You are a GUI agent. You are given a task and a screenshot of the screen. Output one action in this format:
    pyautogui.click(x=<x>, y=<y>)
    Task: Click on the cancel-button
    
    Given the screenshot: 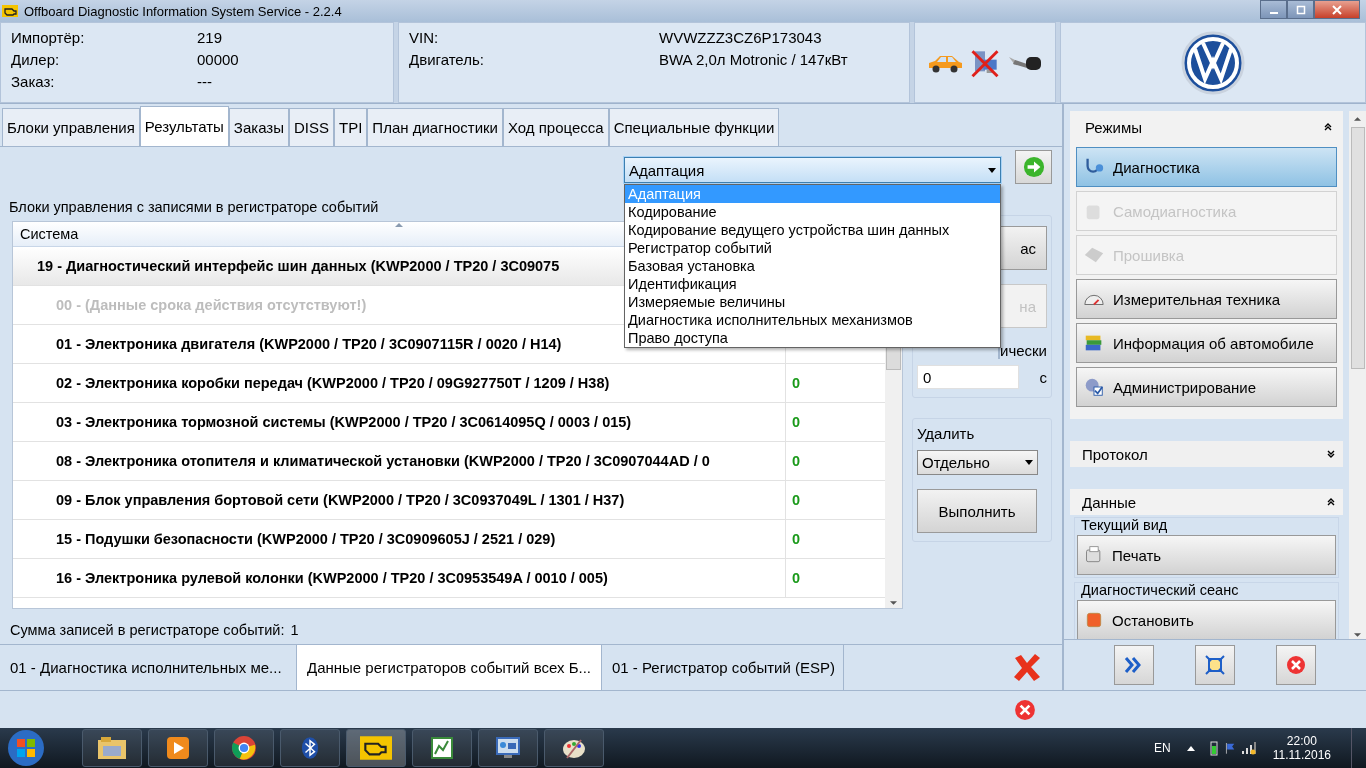 What is the action you would take?
    pyautogui.click(x=1295, y=665)
    